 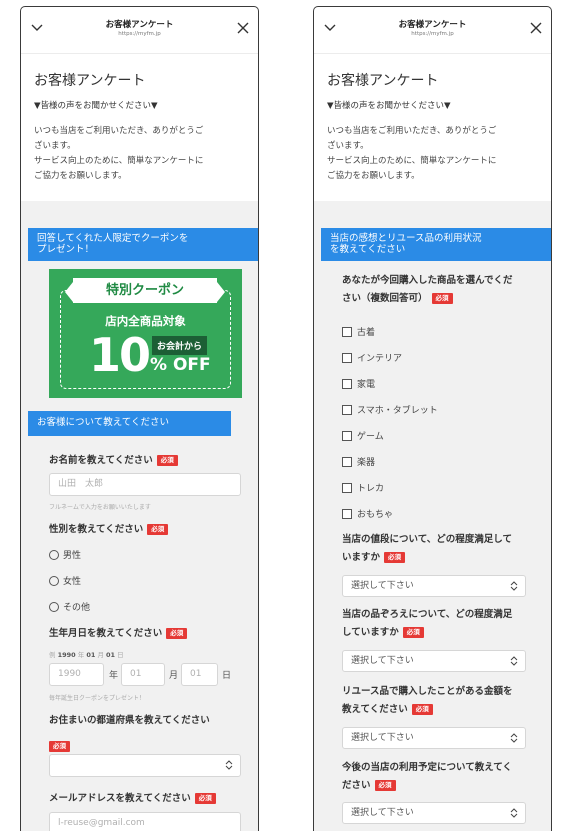 I want to click on question-label: お住まいの都道府県を教えてください, so click(x=129, y=720).